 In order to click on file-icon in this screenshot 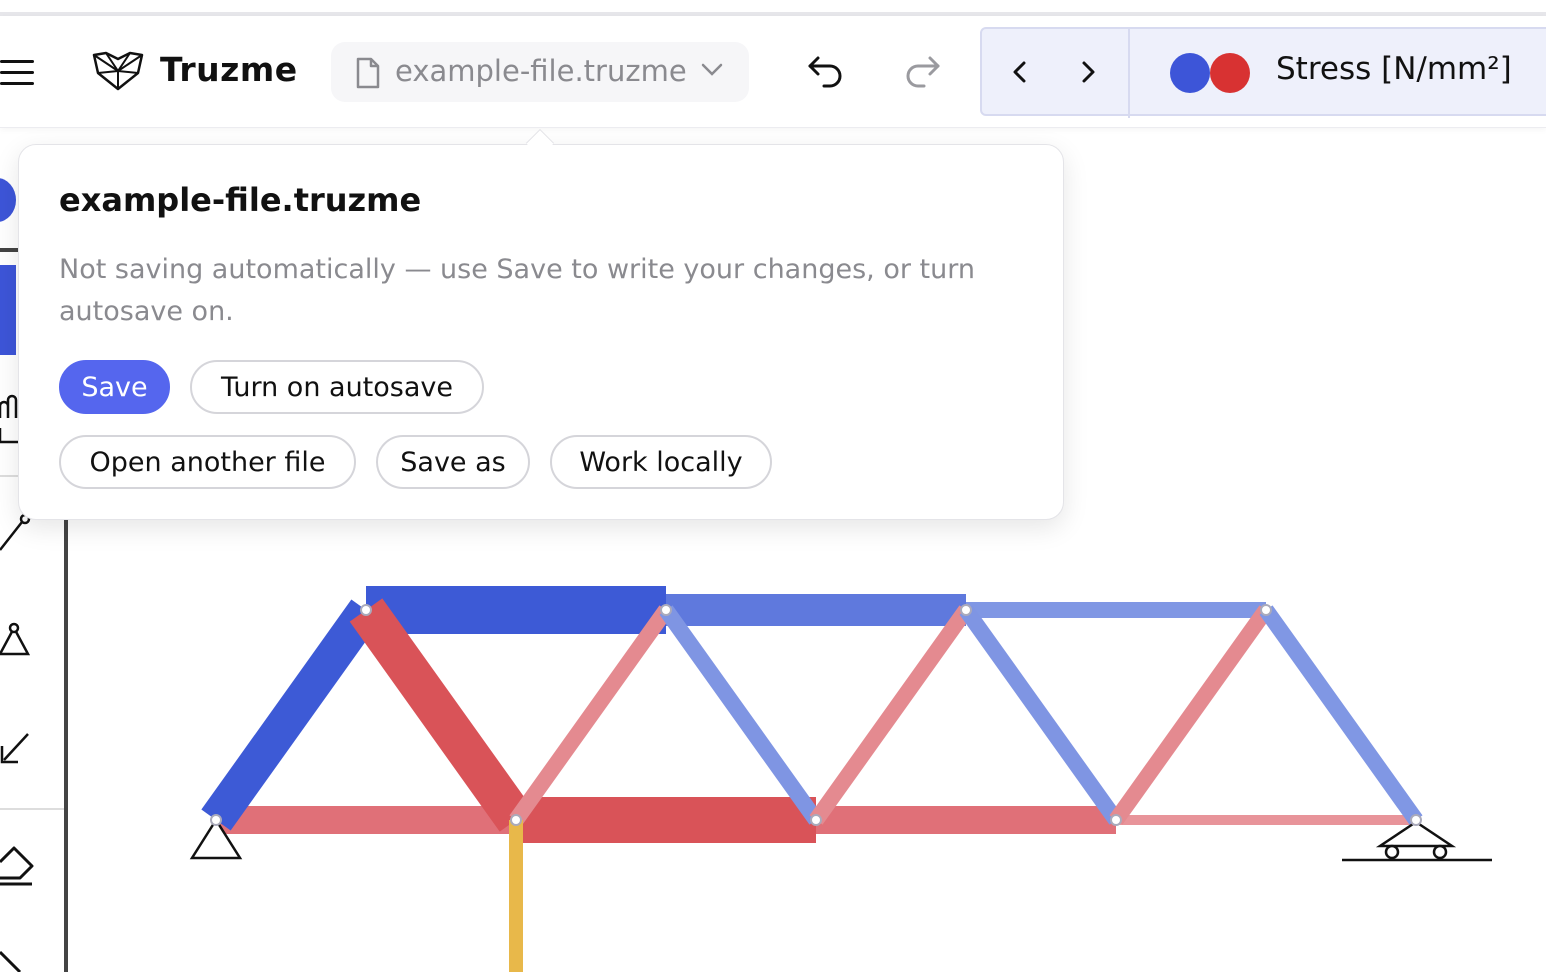, I will do `click(368, 73)`.